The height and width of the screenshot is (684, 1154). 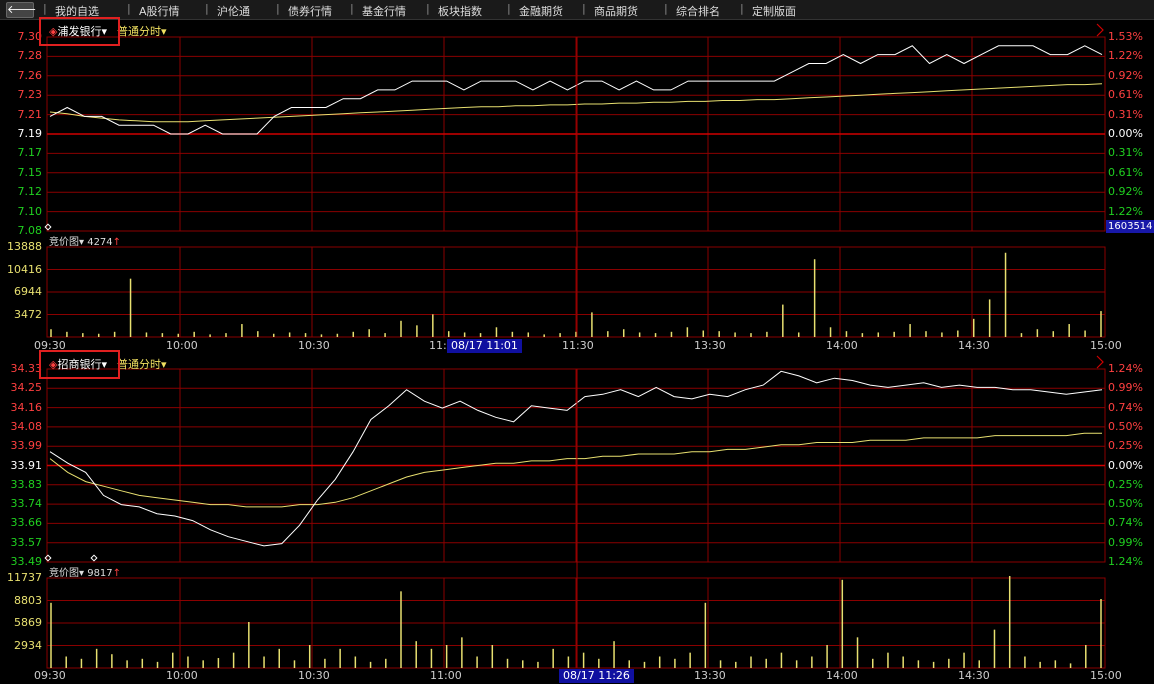 I want to click on price-axis-label: 7.30, so click(x=30, y=36).